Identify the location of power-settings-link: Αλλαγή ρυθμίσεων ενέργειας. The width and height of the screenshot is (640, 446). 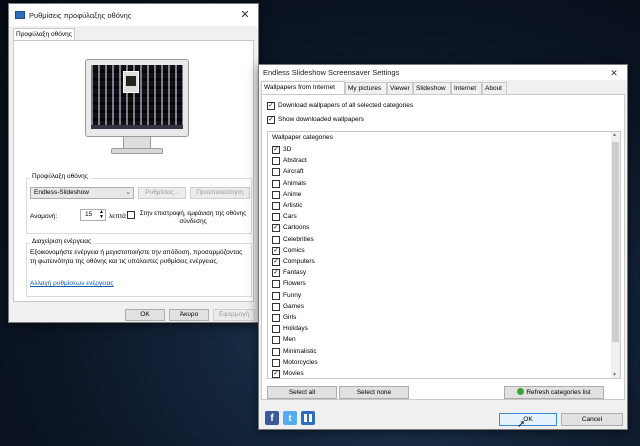
(72, 283).